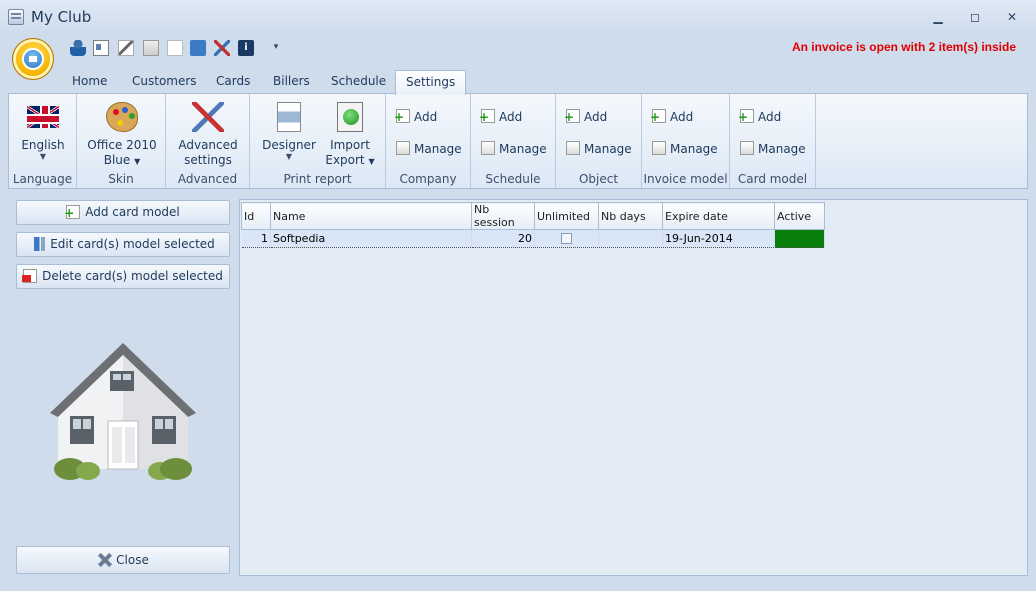 The width and height of the screenshot is (1036, 591). What do you see at coordinates (1012, 17) in the screenshot?
I see `close-window-button: ✕` at bounding box center [1012, 17].